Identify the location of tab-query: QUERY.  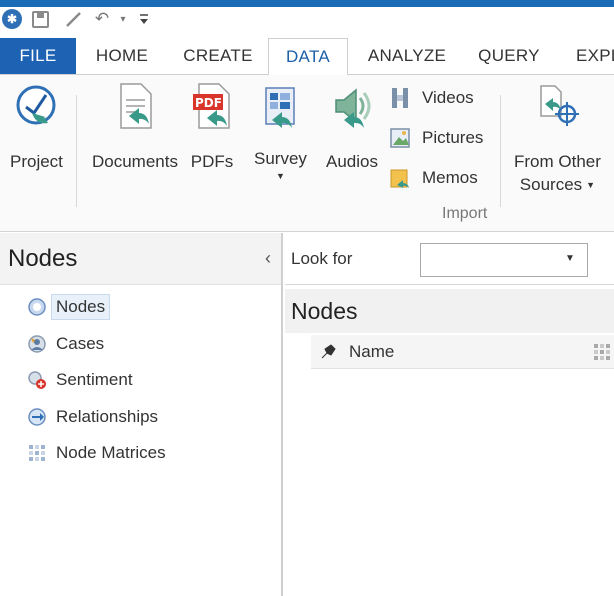
(509, 56).